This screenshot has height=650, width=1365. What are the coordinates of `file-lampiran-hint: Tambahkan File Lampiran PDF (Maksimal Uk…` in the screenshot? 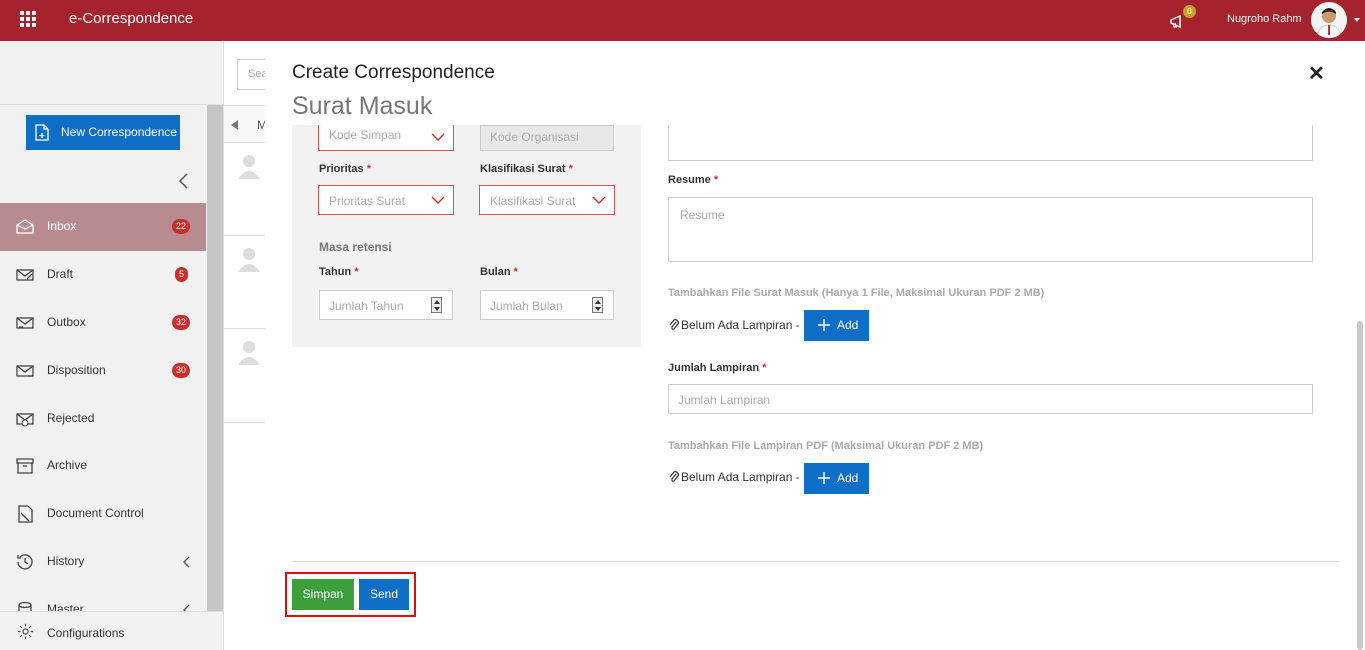 It's located at (826, 446).